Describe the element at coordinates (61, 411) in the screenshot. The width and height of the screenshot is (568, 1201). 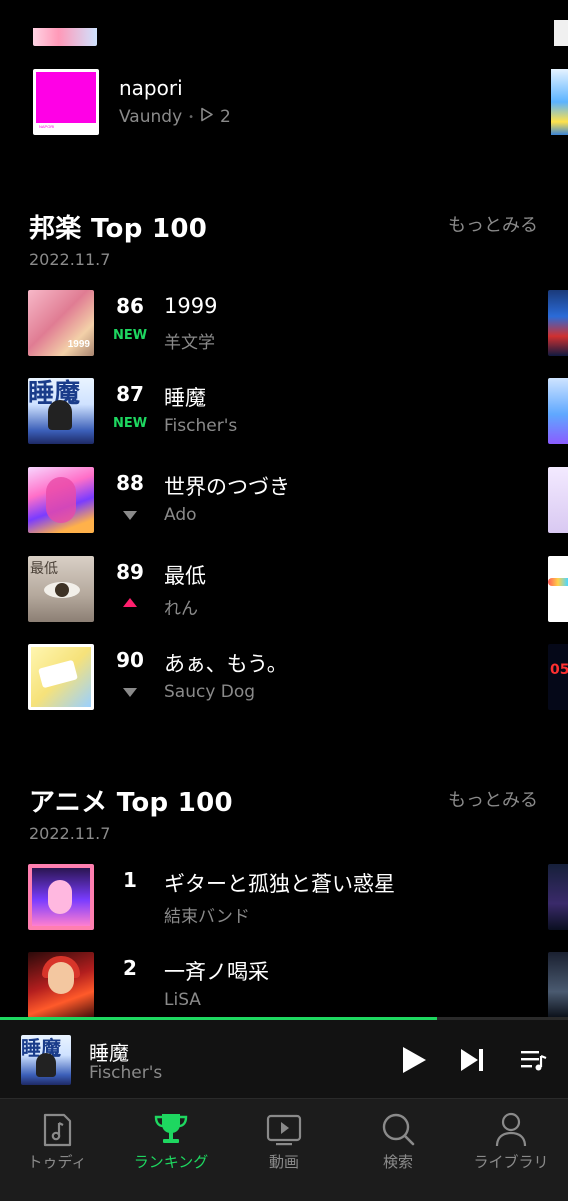
I see `album-art: 睡魔` at that location.